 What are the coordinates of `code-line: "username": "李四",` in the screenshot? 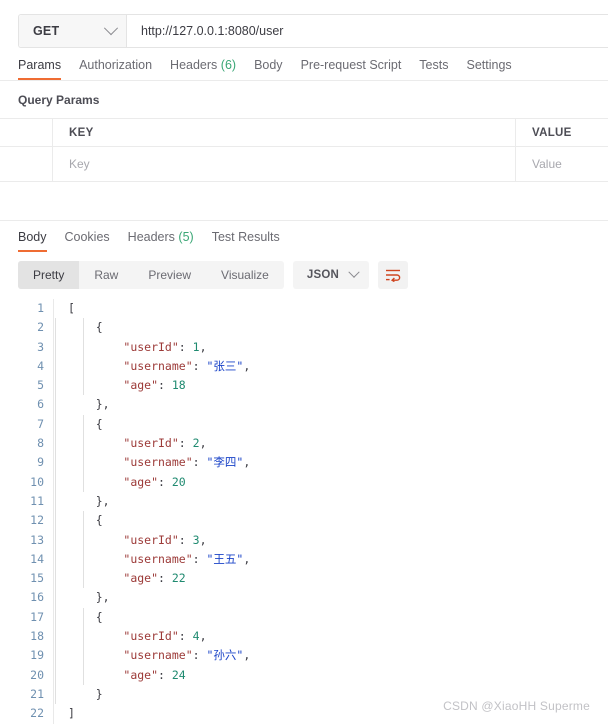 It's located at (338, 462).